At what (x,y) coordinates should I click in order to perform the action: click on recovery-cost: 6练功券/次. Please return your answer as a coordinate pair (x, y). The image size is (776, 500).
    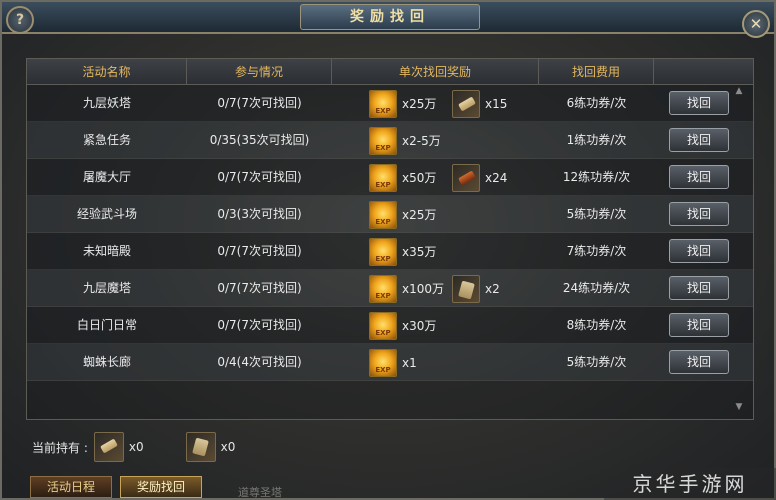
    Looking at the image, I should click on (596, 103).